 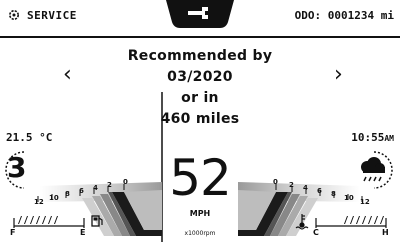 What do you see at coordinates (316, 232) in the screenshot?
I see `temp-cold-label: C` at bounding box center [316, 232].